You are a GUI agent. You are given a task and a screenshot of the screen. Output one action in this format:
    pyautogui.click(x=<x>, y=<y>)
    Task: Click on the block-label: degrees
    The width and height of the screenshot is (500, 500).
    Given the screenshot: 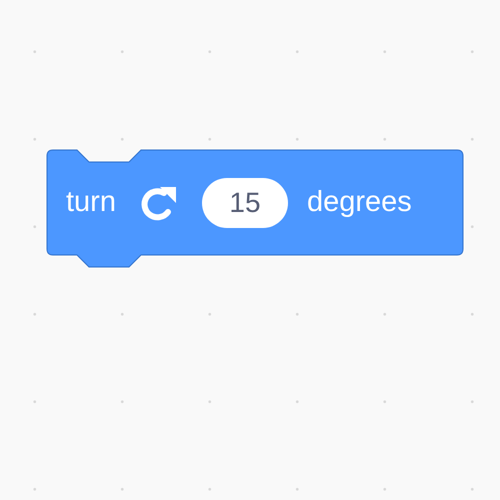 What is the action you would take?
    pyautogui.click(x=359, y=202)
    